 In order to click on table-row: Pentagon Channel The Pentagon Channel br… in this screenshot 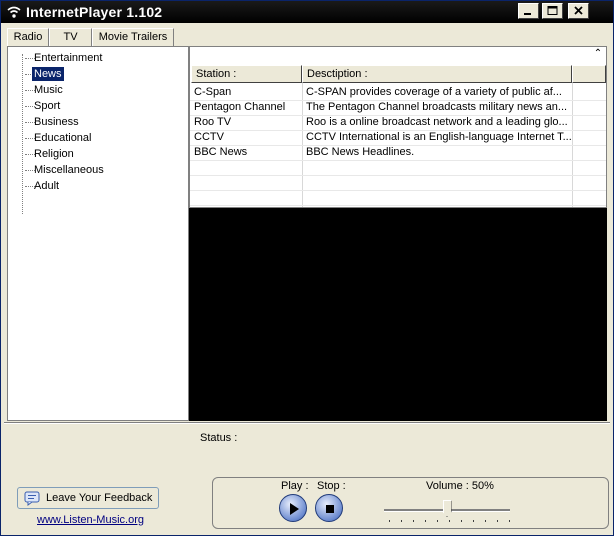, I will do `click(398, 108)`.